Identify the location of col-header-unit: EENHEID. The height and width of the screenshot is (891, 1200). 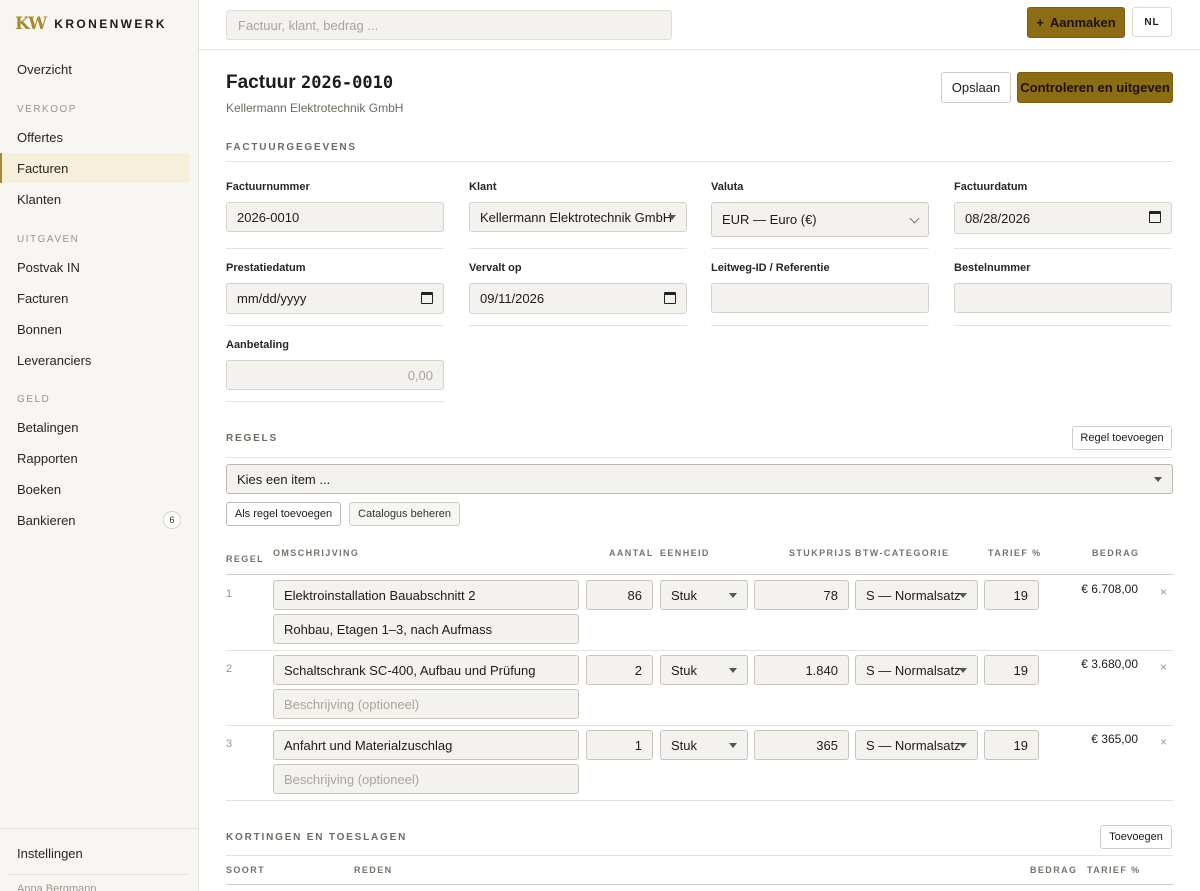
(685, 553).